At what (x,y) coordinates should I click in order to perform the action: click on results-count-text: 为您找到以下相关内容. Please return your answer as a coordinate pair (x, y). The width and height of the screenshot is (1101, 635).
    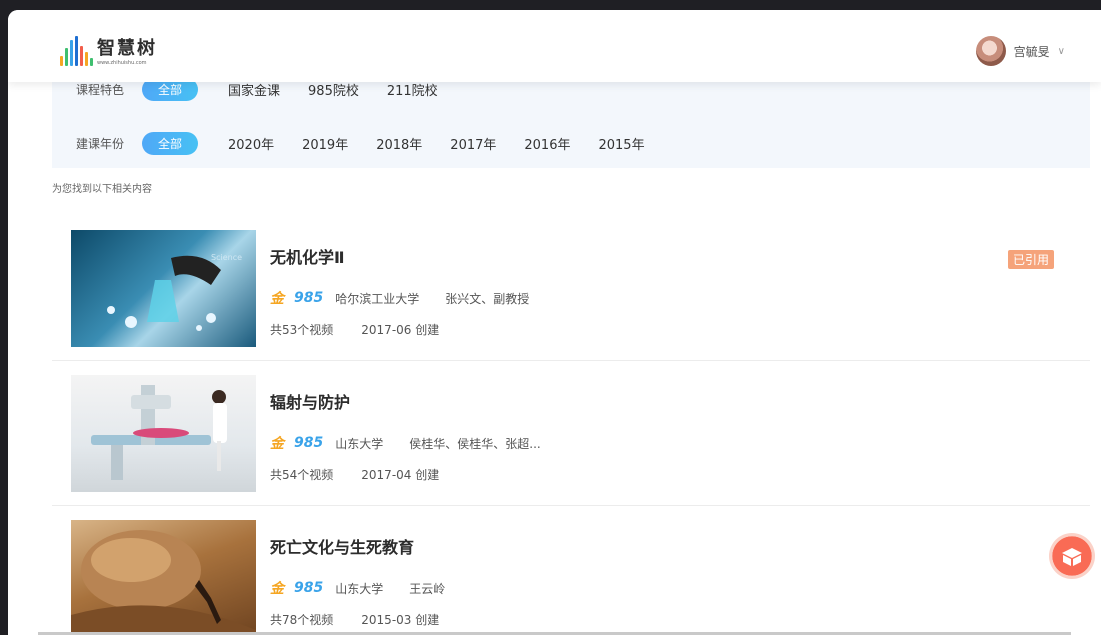
    Looking at the image, I should click on (102, 189).